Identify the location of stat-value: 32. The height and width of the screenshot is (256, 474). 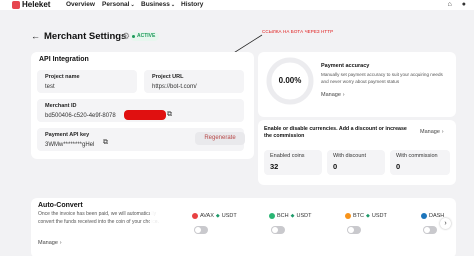
(274, 166).